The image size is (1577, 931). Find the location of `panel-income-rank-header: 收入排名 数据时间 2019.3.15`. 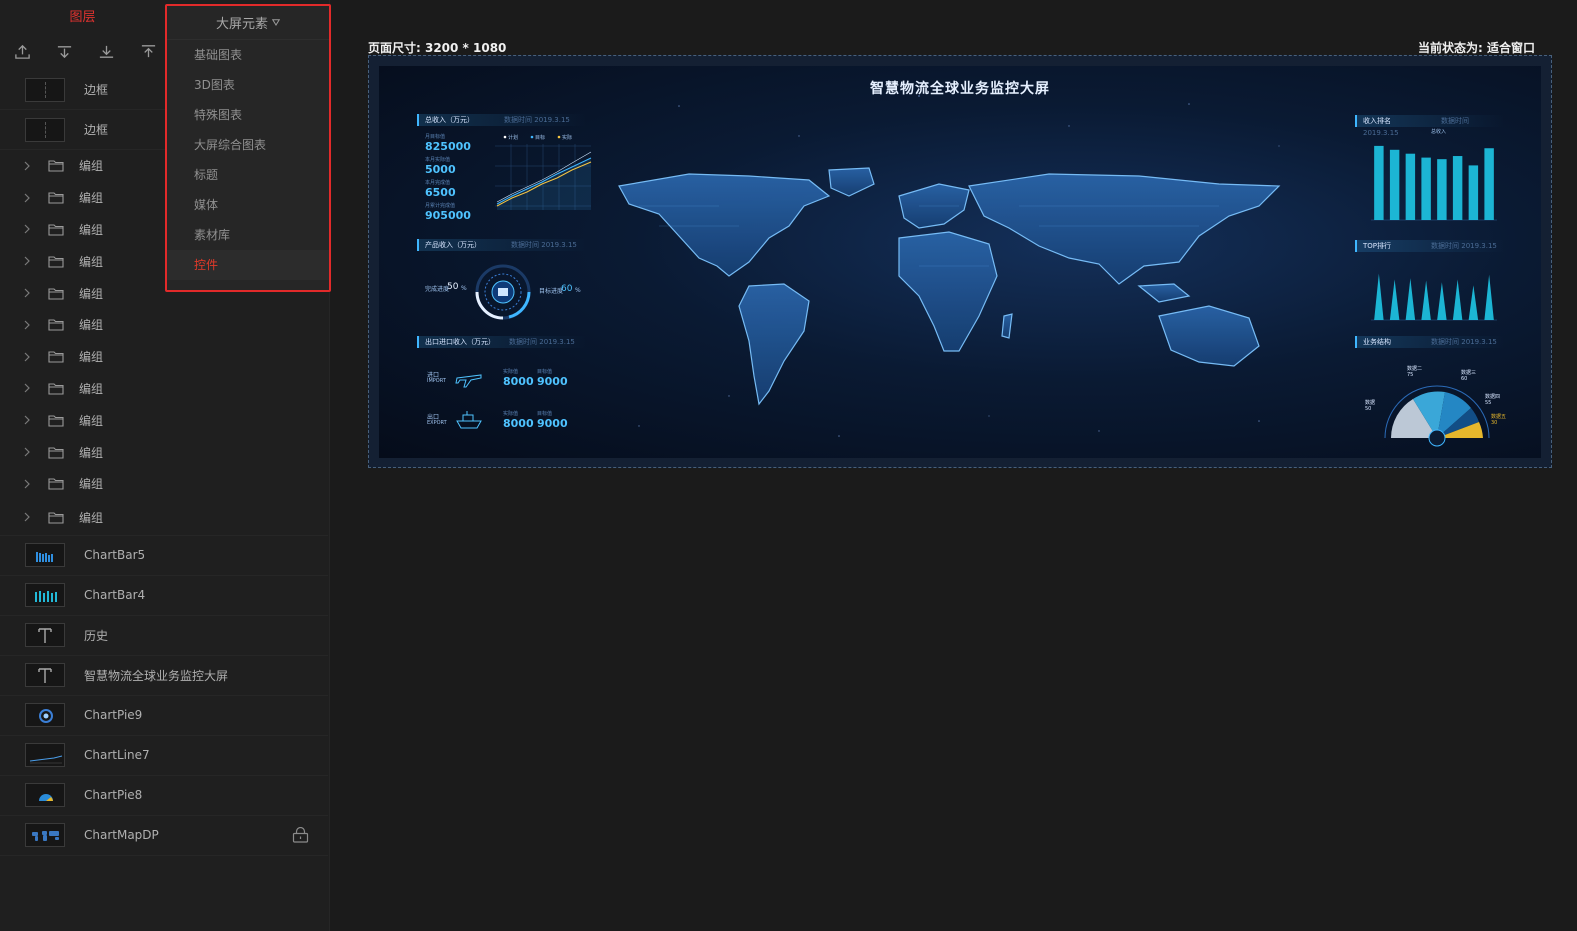

panel-income-rank-header: 收入排名 数据时间 2019.3.15 is located at coordinates (1430, 126).